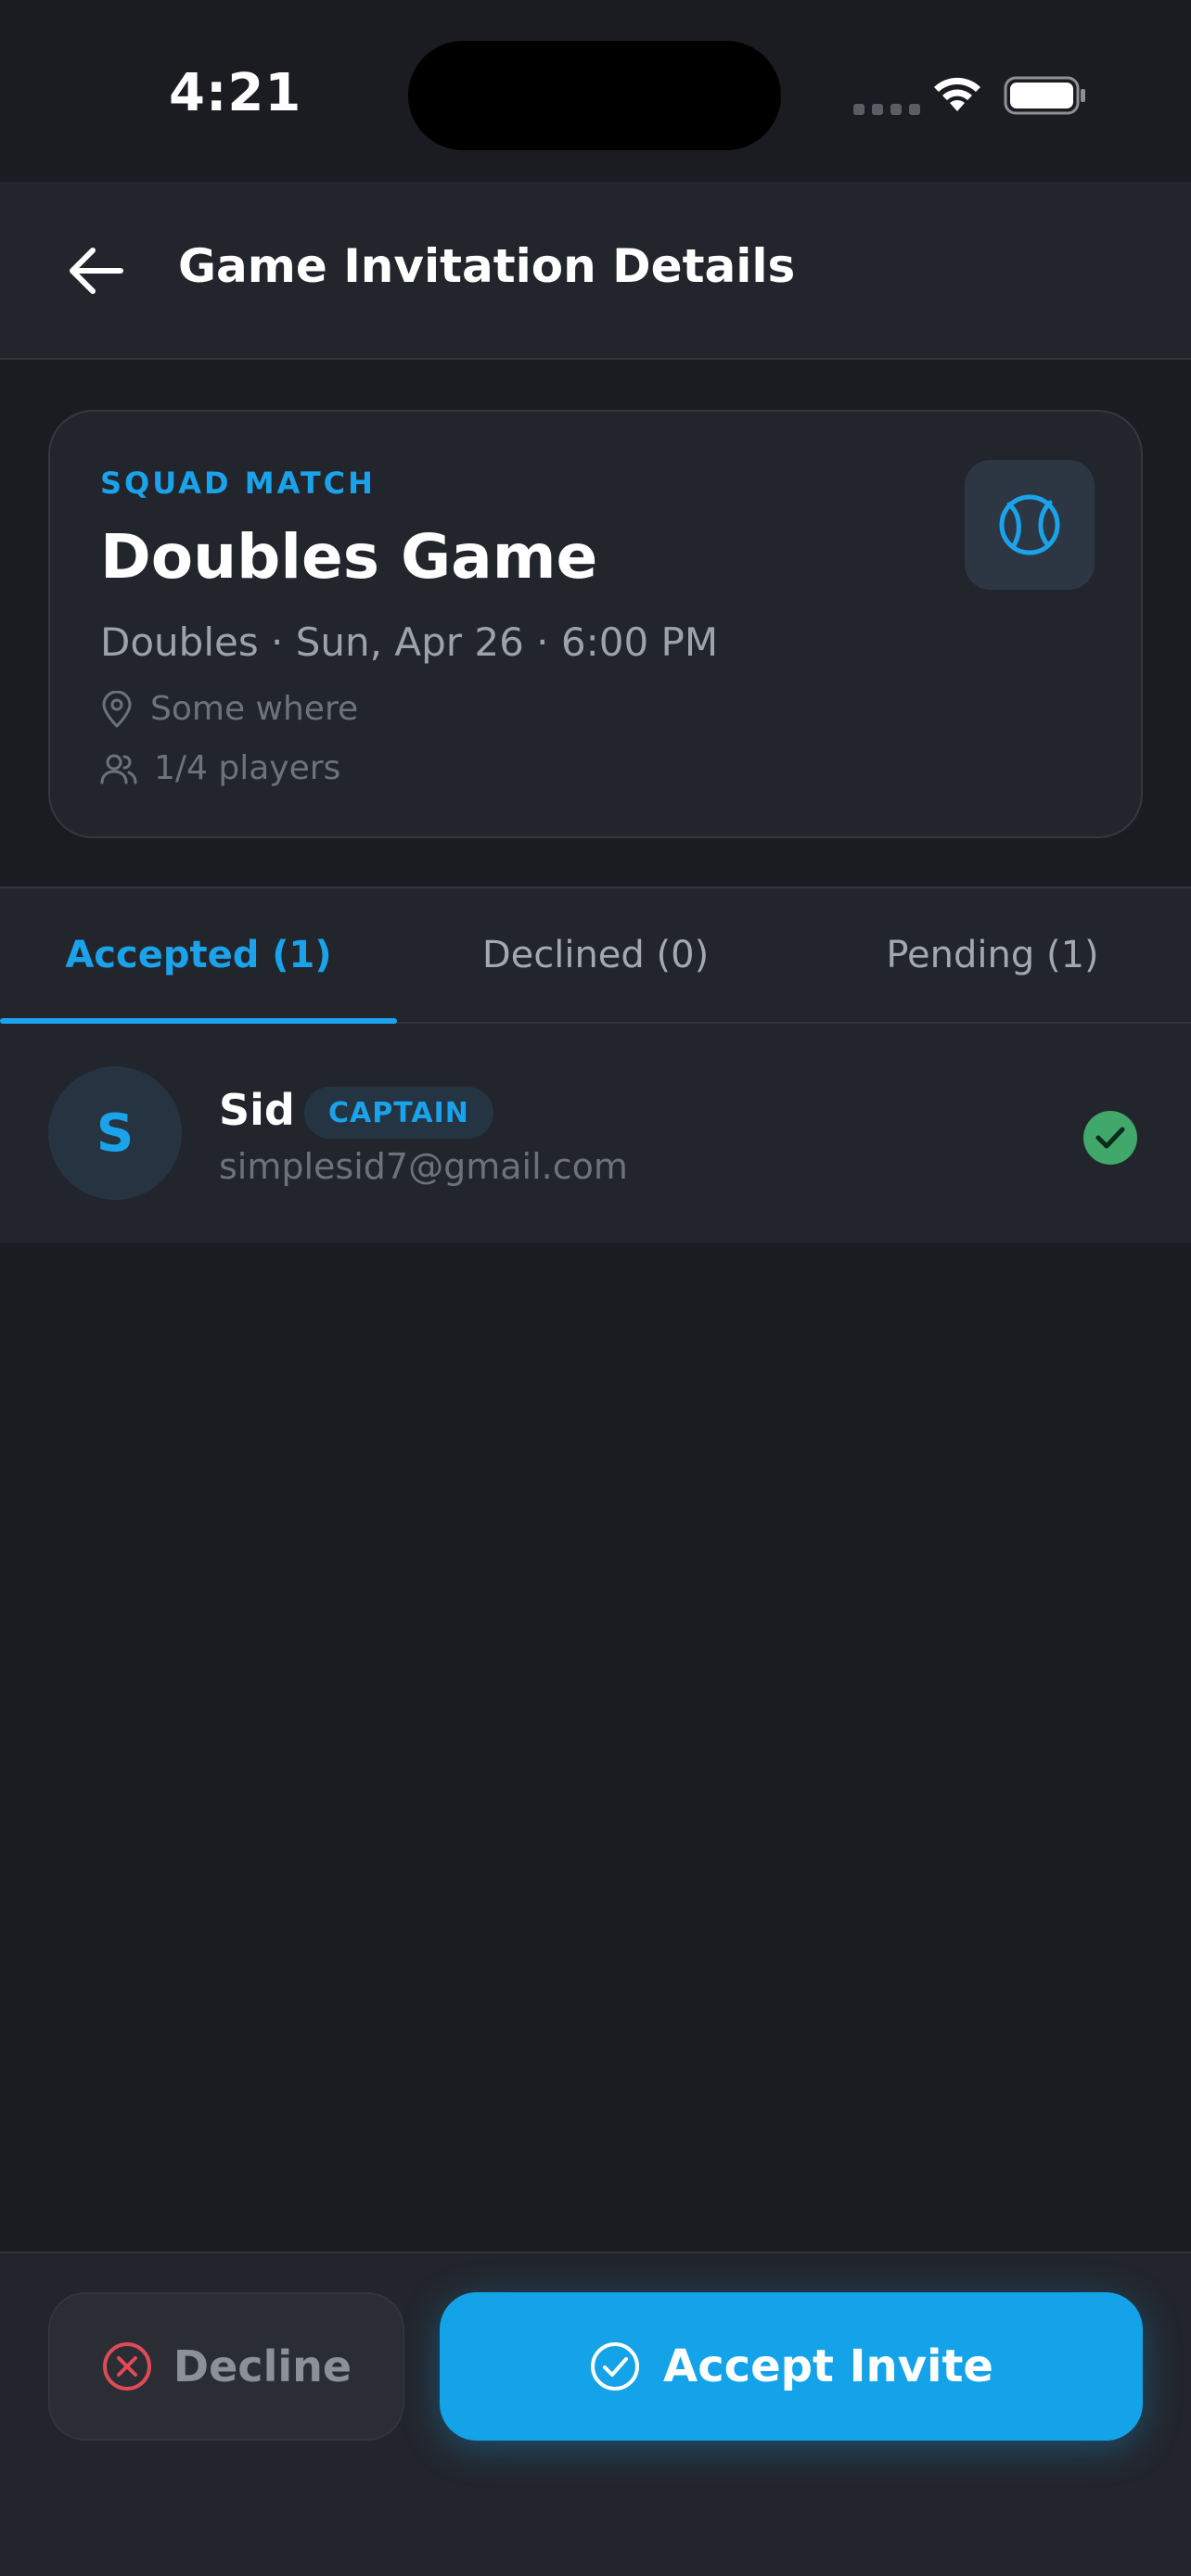 The image size is (1191, 2576). I want to click on decline-button: Decline, so click(226, 2366).